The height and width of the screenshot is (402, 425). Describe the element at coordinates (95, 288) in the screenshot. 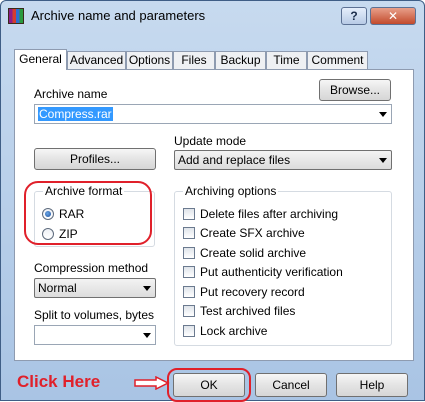

I see `compression-method-select: Normal` at that location.